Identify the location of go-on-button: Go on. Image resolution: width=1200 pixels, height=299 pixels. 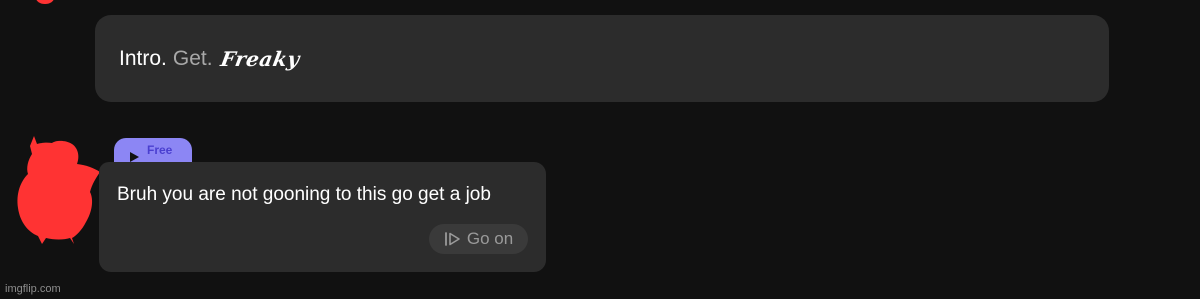
(478, 239).